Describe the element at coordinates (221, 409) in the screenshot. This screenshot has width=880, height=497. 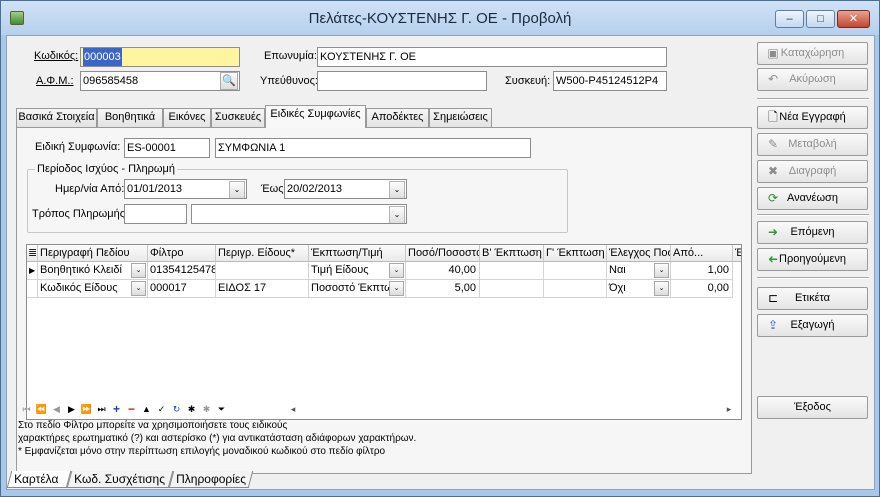
I see `filter-icon: ⏷` at that location.